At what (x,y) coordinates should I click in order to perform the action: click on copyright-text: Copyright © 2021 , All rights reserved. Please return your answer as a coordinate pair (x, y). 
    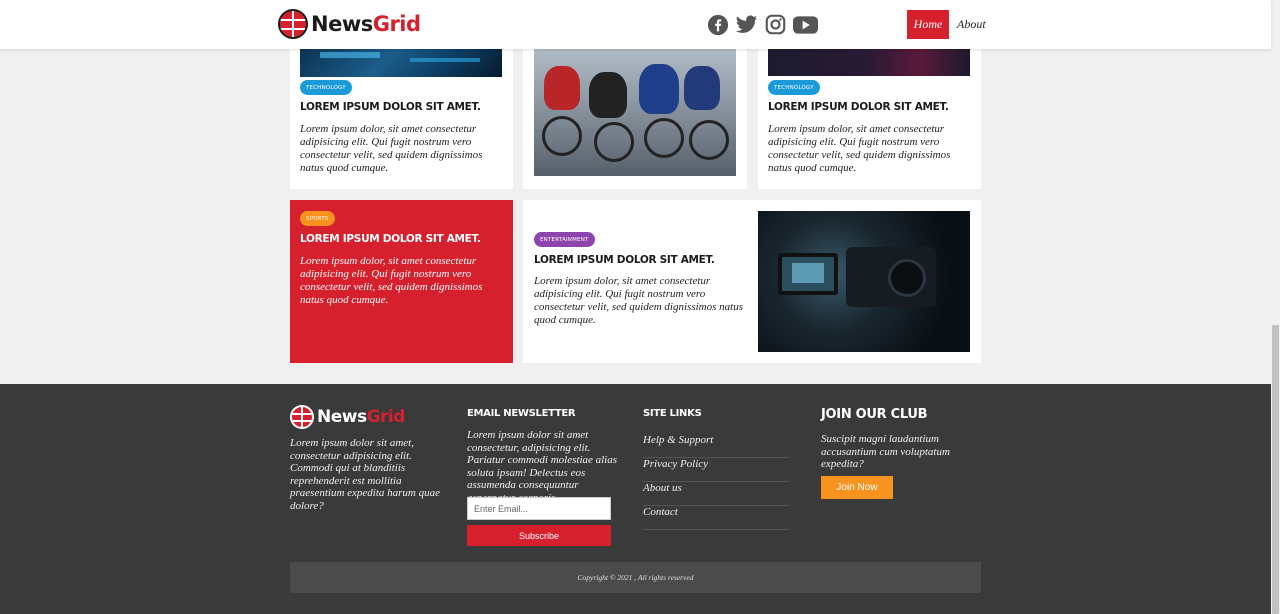
    Looking at the image, I should click on (635, 577).